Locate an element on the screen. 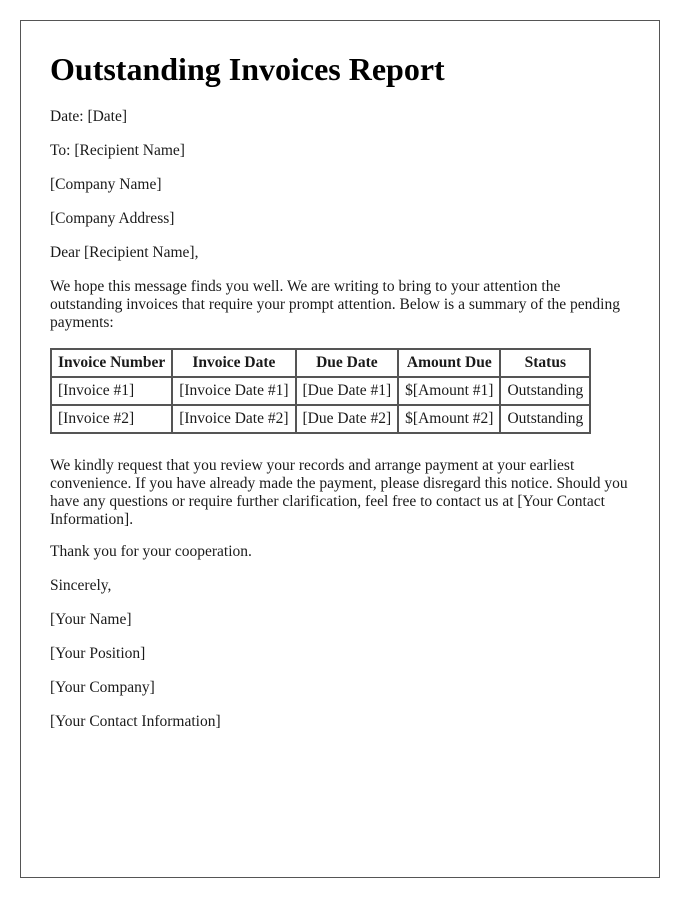  recipient-line: To: [Recipient Name] is located at coordinates (117, 150).